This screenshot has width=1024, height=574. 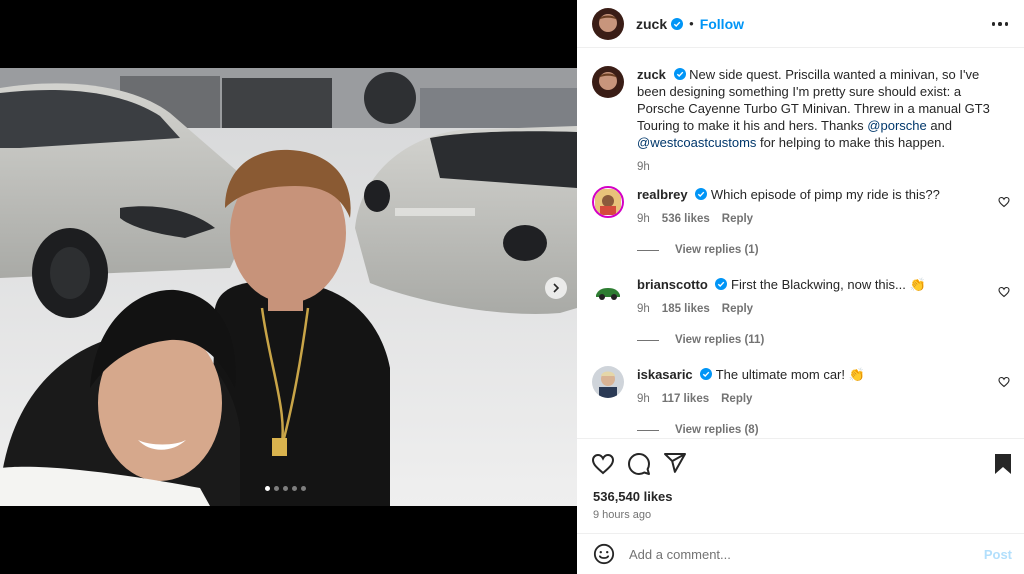 I want to click on more-options-icon, so click(x=1000, y=24).